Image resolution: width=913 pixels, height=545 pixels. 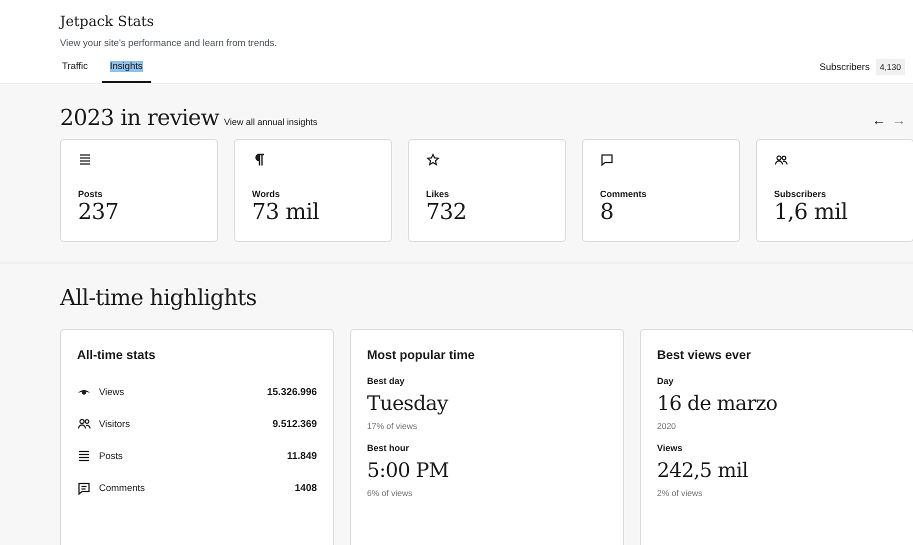 What do you see at coordinates (438, 194) in the screenshot?
I see `stat-label: Likes` at bounding box center [438, 194].